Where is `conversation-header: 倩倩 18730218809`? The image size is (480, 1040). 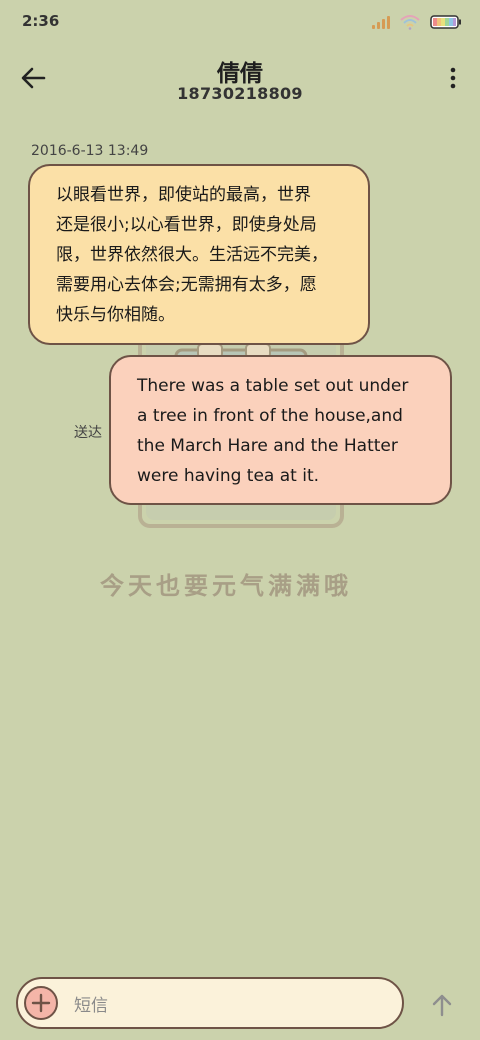 conversation-header: 倩倩 18730218809 is located at coordinates (240, 84).